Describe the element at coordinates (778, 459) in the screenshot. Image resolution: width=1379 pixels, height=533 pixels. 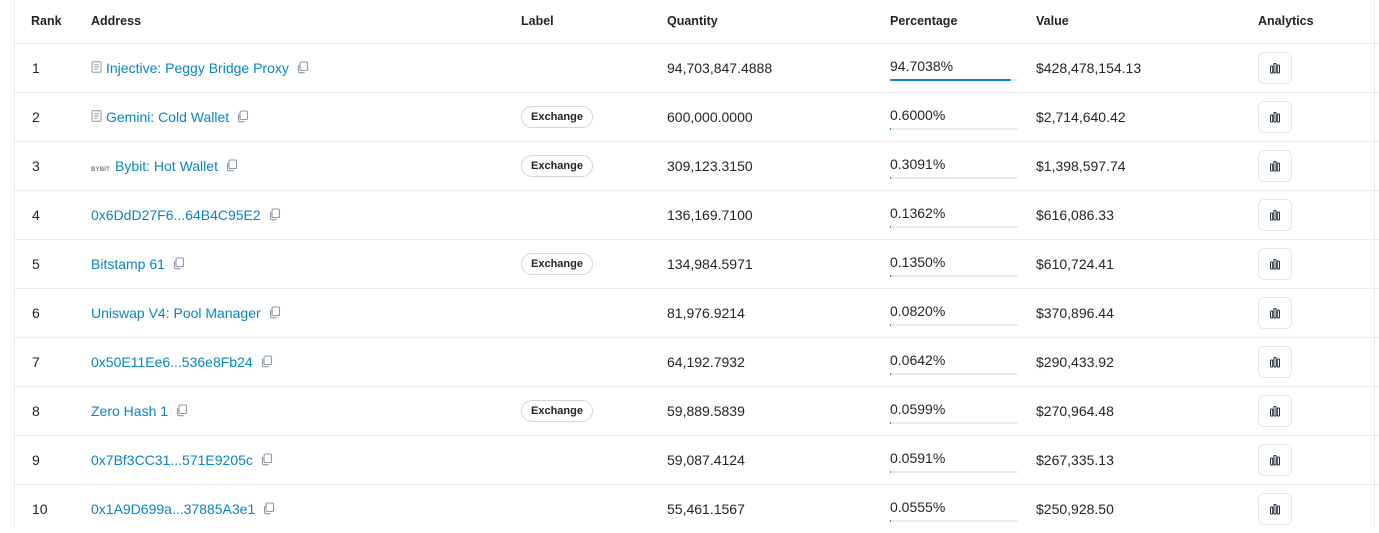
I see `quantity-cell: 59,087.4124` at that location.